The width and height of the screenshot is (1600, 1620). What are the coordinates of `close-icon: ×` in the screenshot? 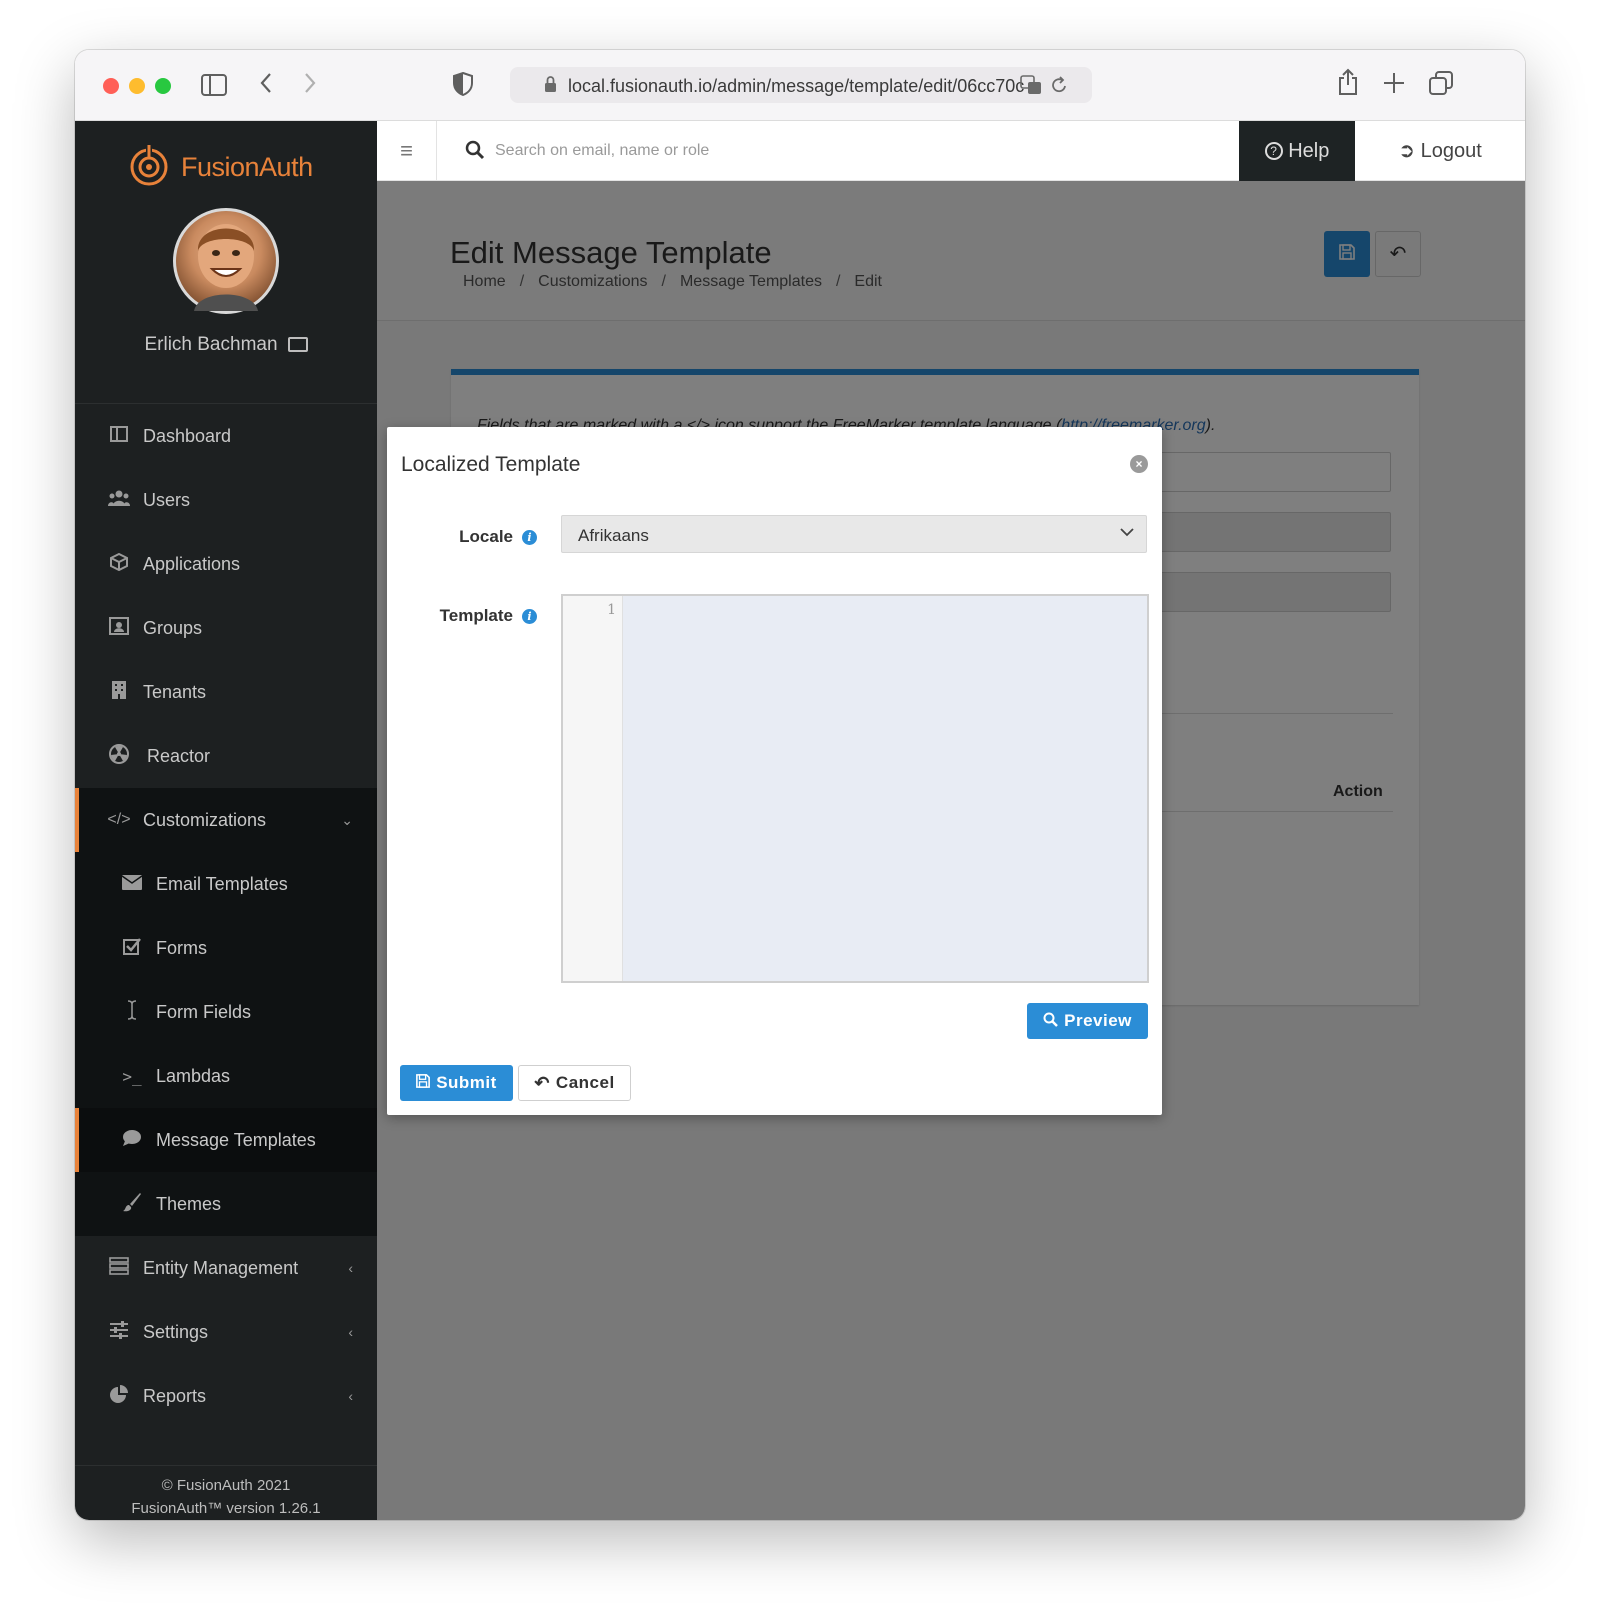 It's located at (1139, 464).